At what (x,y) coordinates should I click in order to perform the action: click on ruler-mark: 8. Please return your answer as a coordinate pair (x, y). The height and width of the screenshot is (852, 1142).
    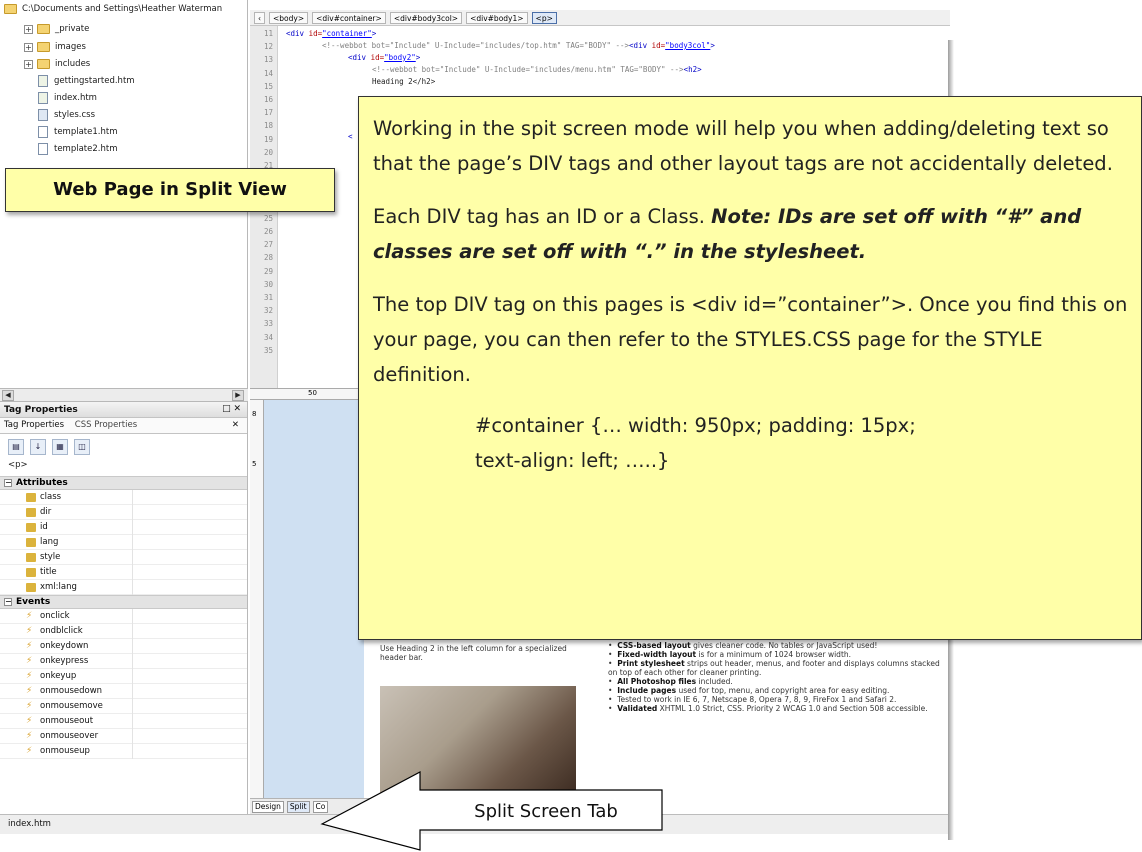
    Looking at the image, I should click on (254, 414).